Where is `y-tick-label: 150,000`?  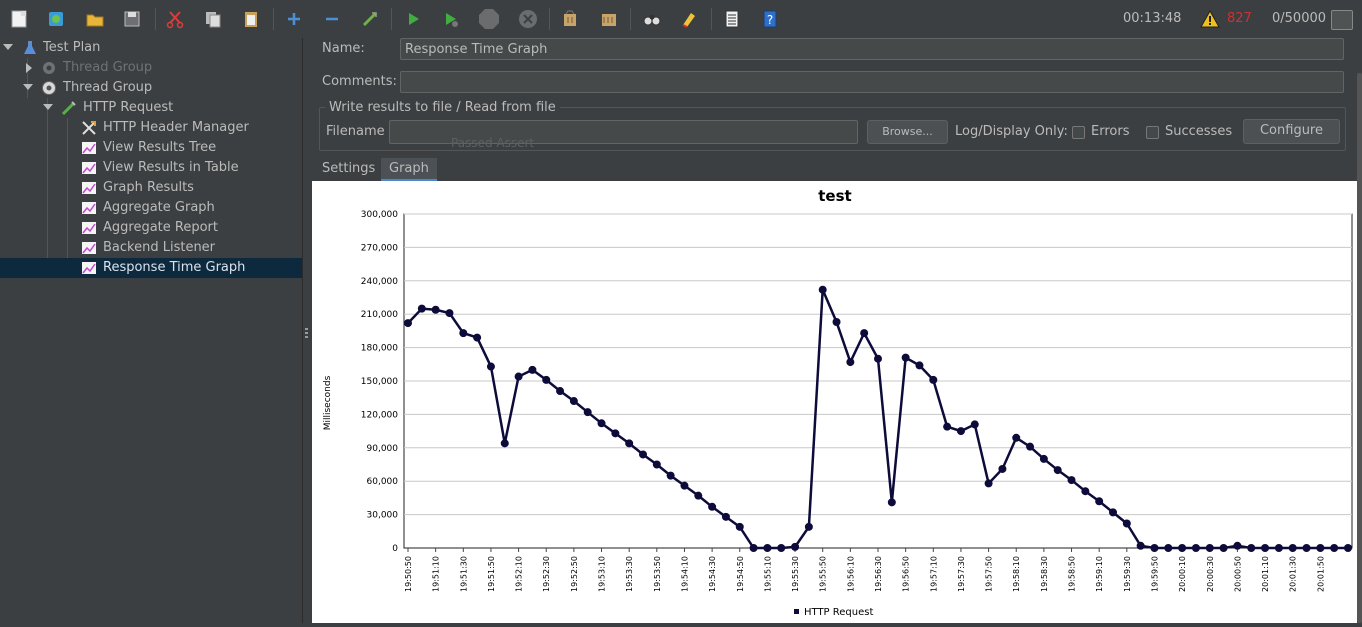 y-tick-label: 150,000 is located at coordinates (379, 382).